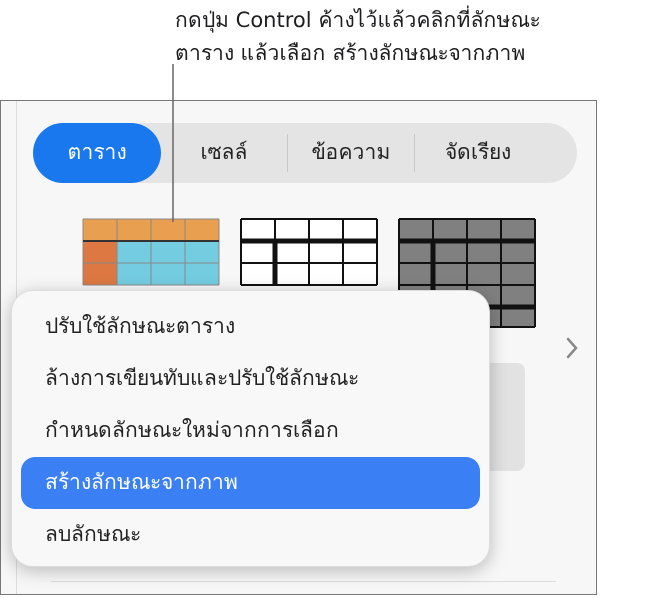  I want to click on chevron-right-icon, so click(572, 348).